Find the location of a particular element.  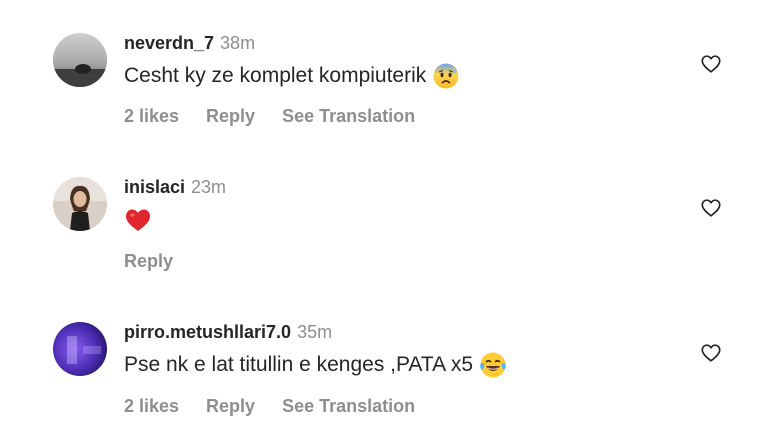

anxious-face-with-sweat-icon is located at coordinates (446, 76).